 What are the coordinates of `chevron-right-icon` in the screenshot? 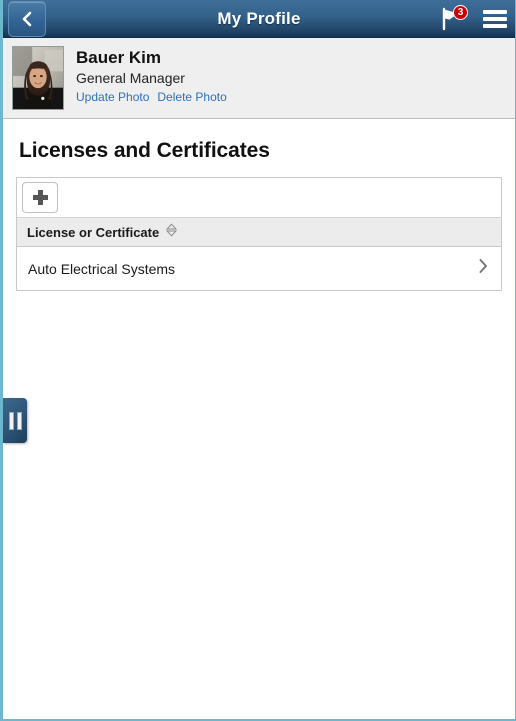 It's located at (483, 268).